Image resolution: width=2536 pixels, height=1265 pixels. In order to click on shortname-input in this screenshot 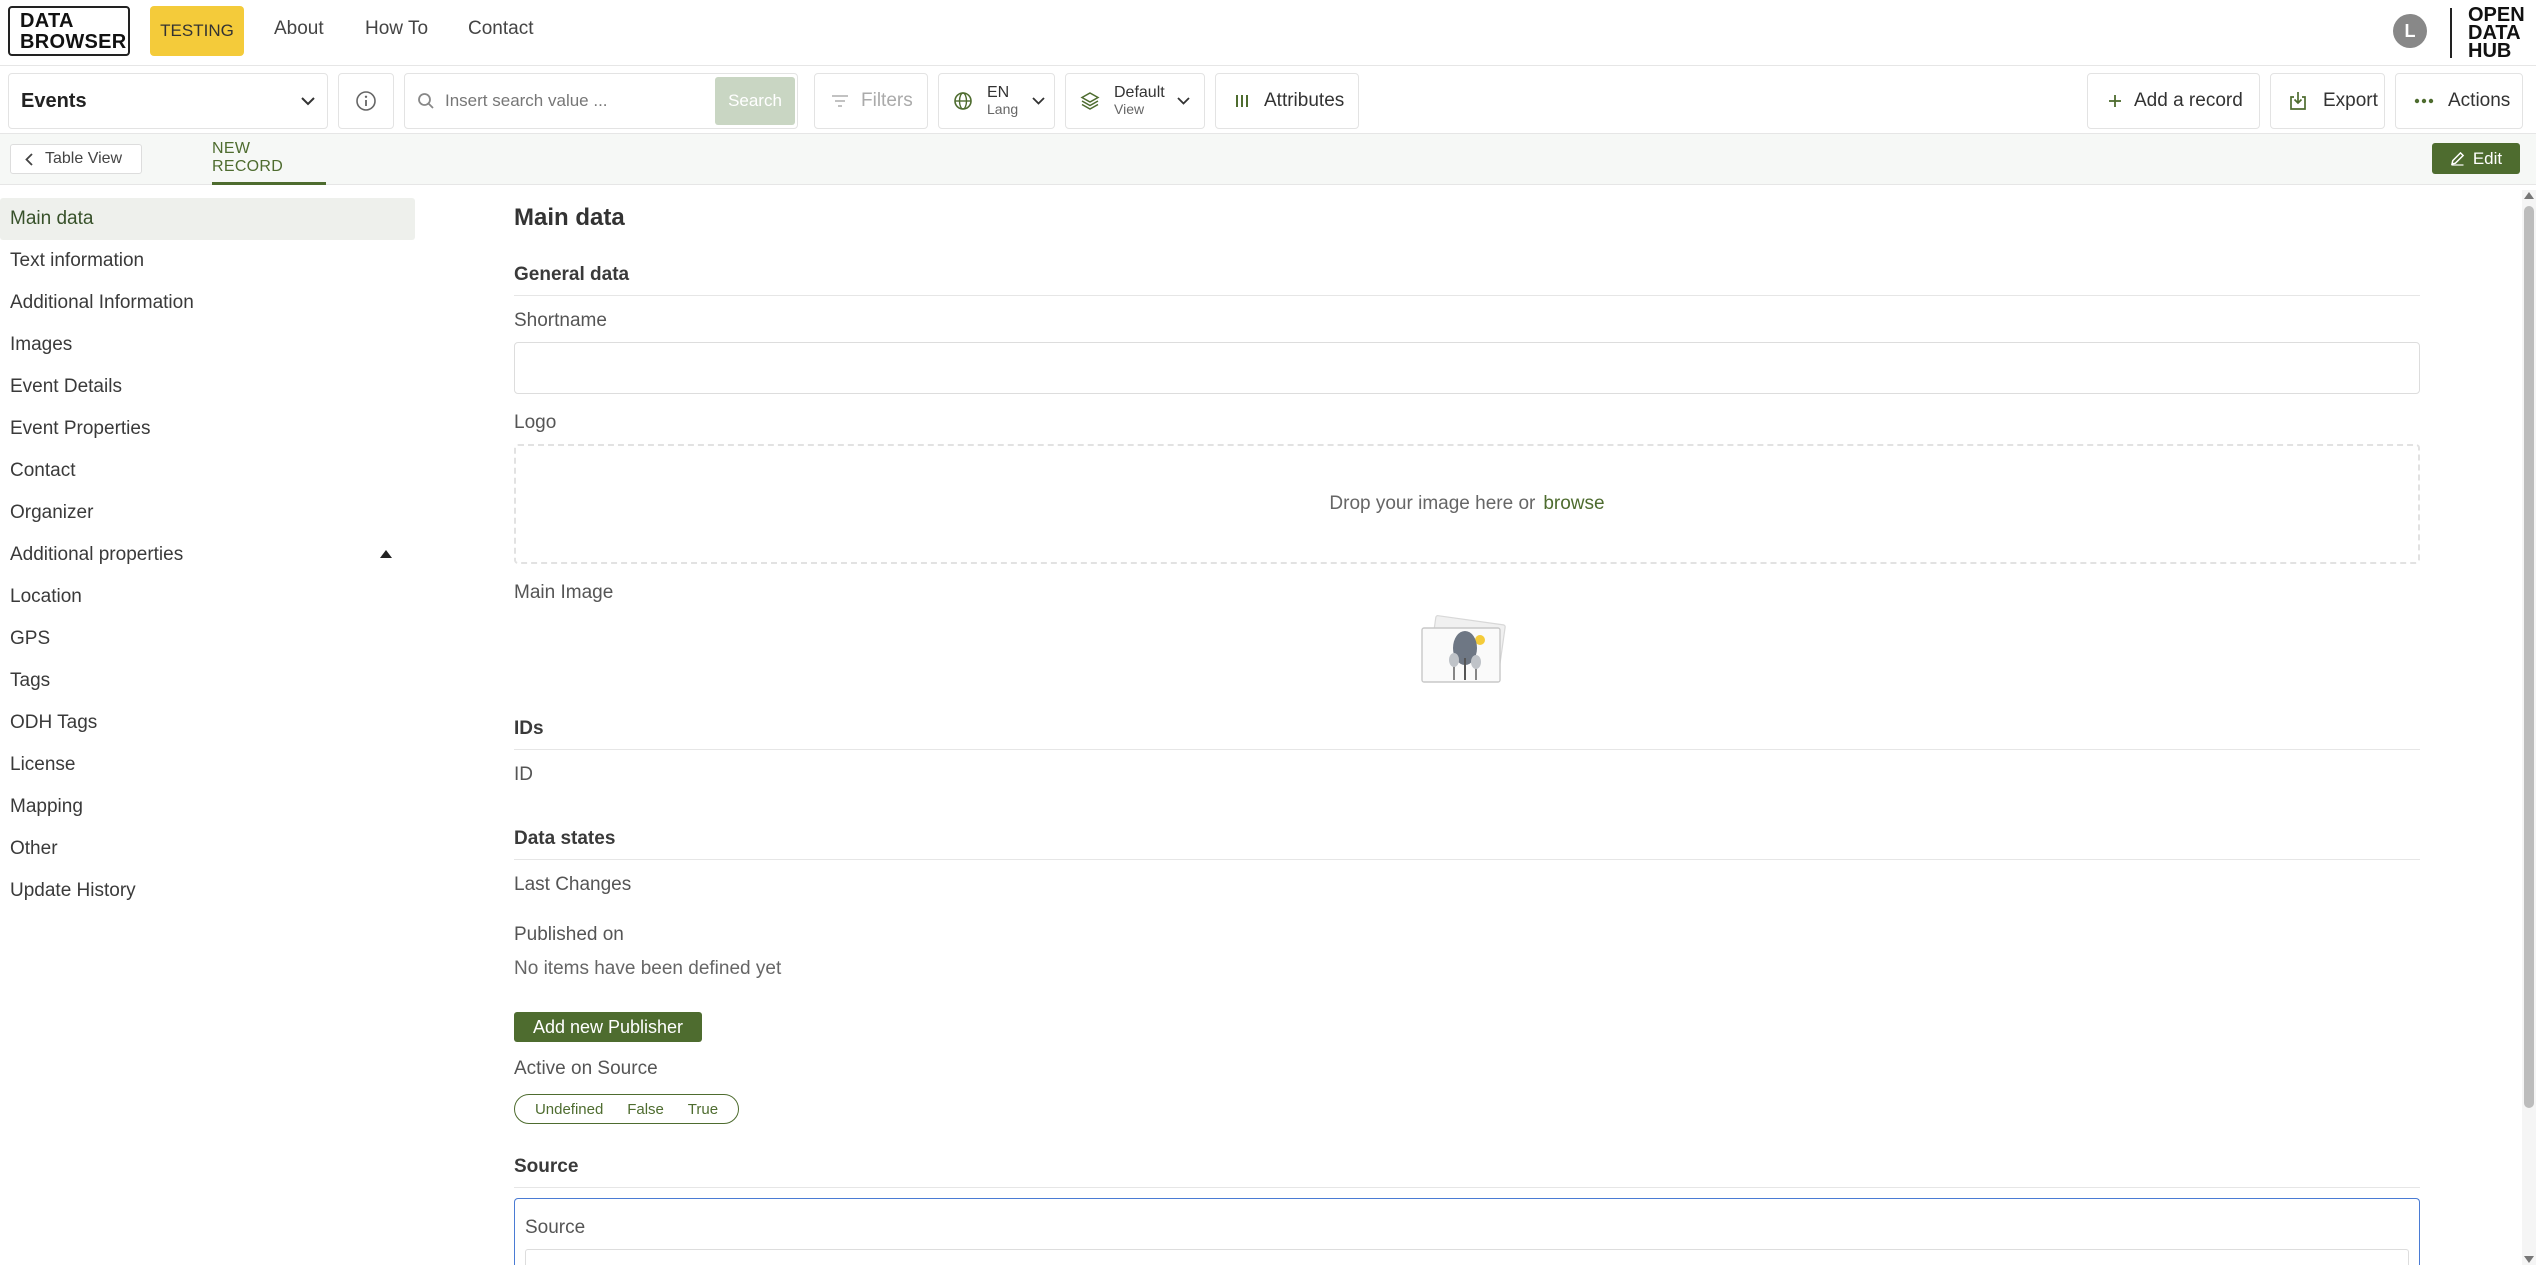, I will do `click(1467, 368)`.